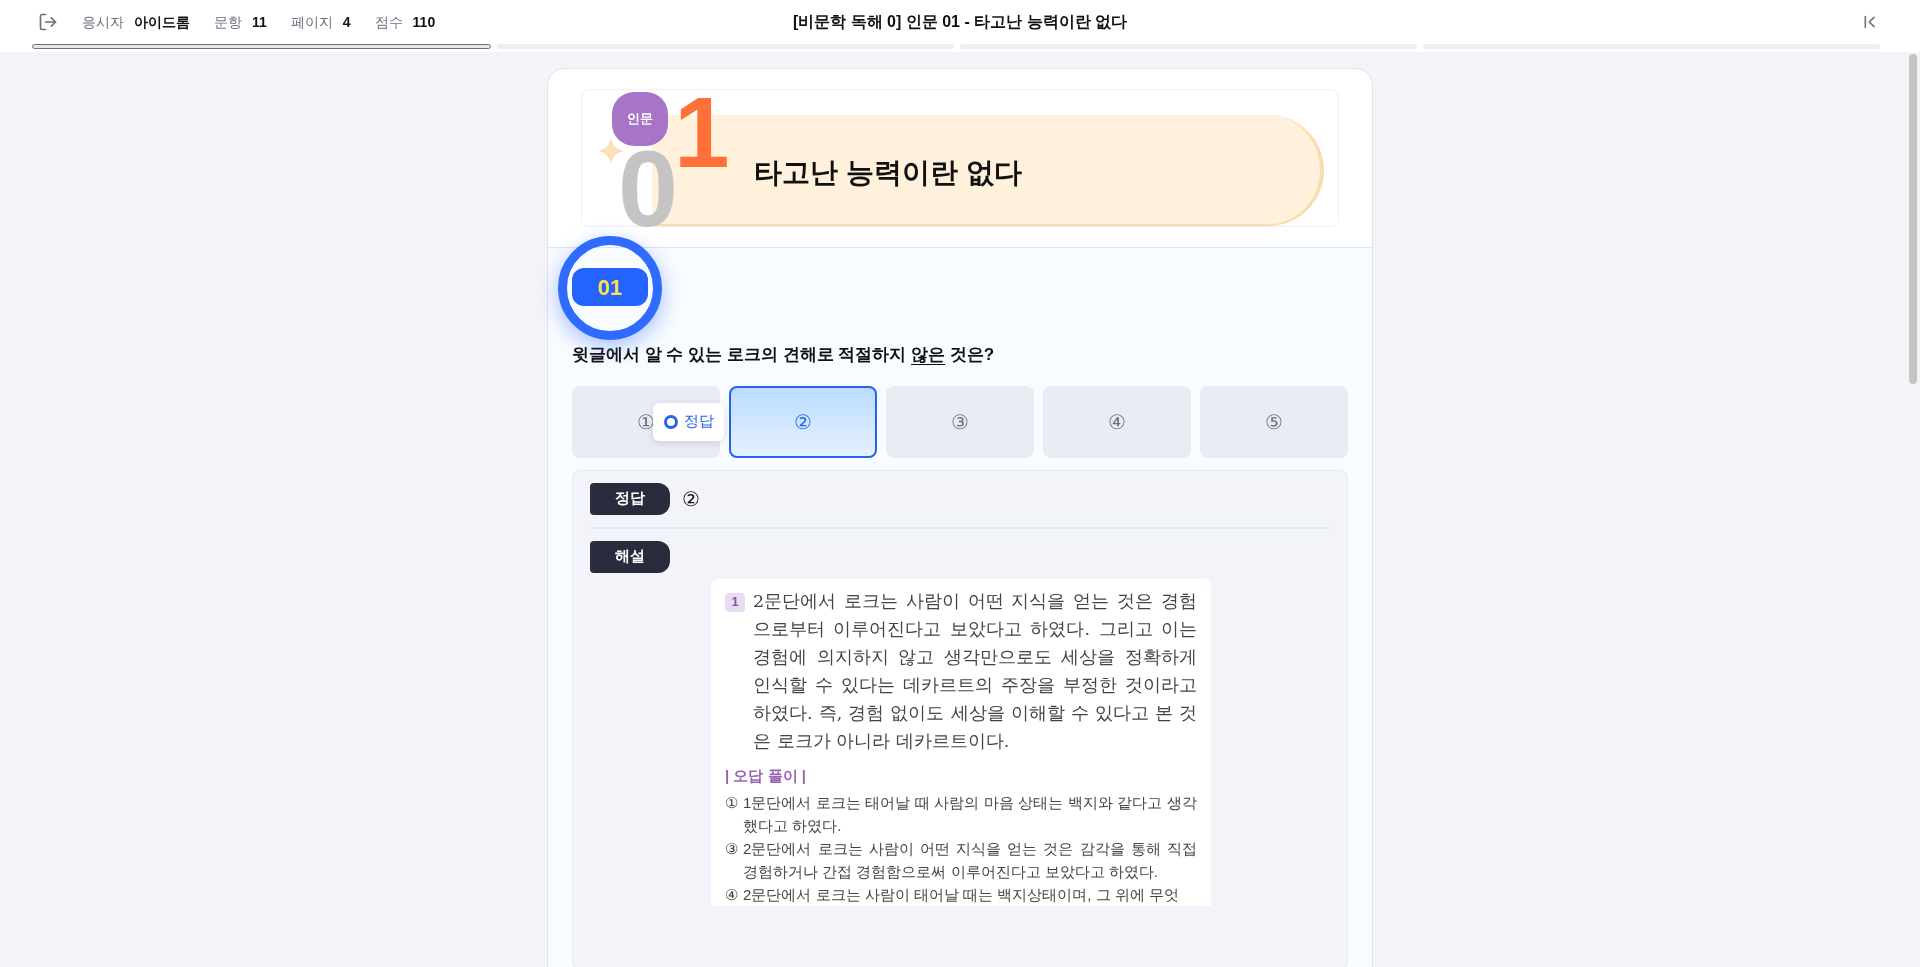 Image resolution: width=1920 pixels, height=967 pixels. What do you see at coordinates (610, 287) in the screenshot?
I see `question-number: 01` at bounding box center [610, 287].